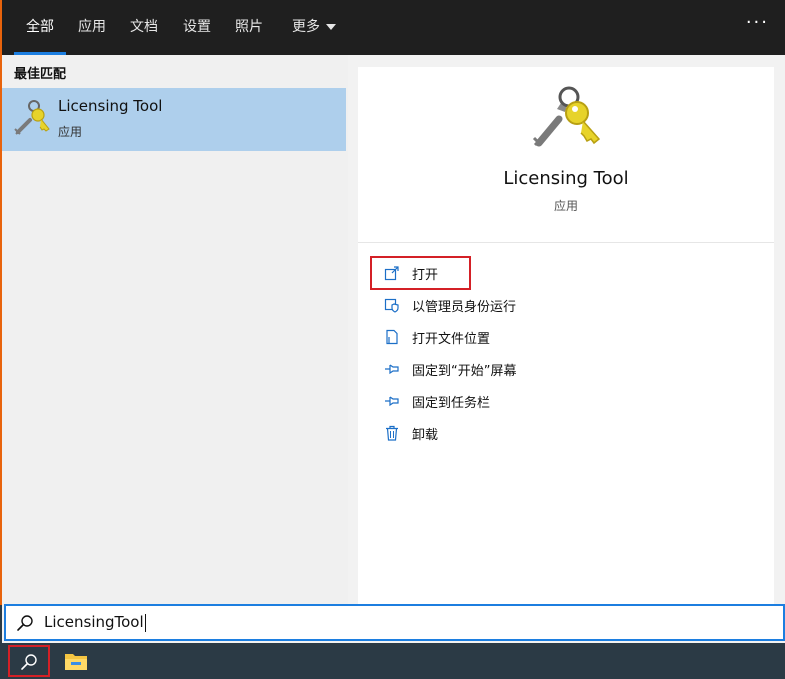  Describe the element at coordinates (391, 305) in the screenshot. I see `shield-admin-icon` at that location.